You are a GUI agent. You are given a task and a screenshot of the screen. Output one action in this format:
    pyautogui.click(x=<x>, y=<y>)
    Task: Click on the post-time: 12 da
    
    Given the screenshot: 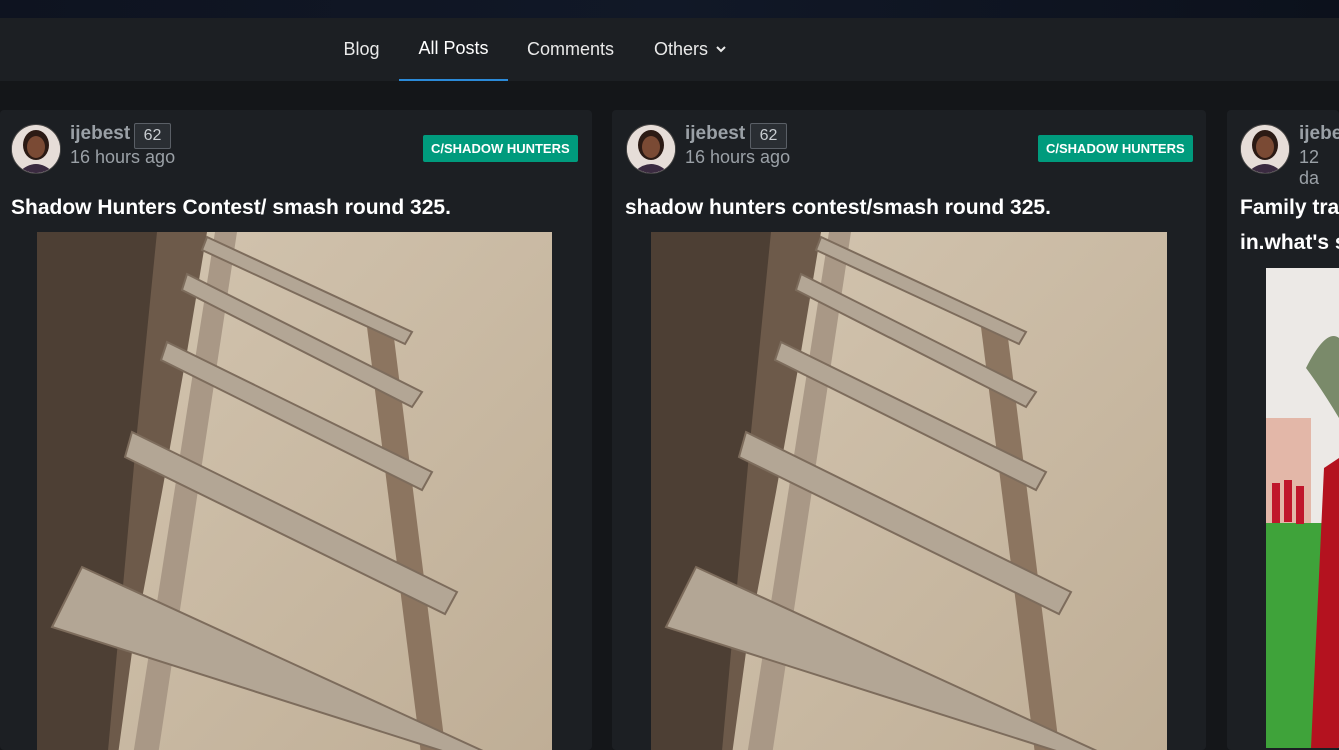 What is the action you would take?
    pyautogui.click(x=1309, y=167)
    